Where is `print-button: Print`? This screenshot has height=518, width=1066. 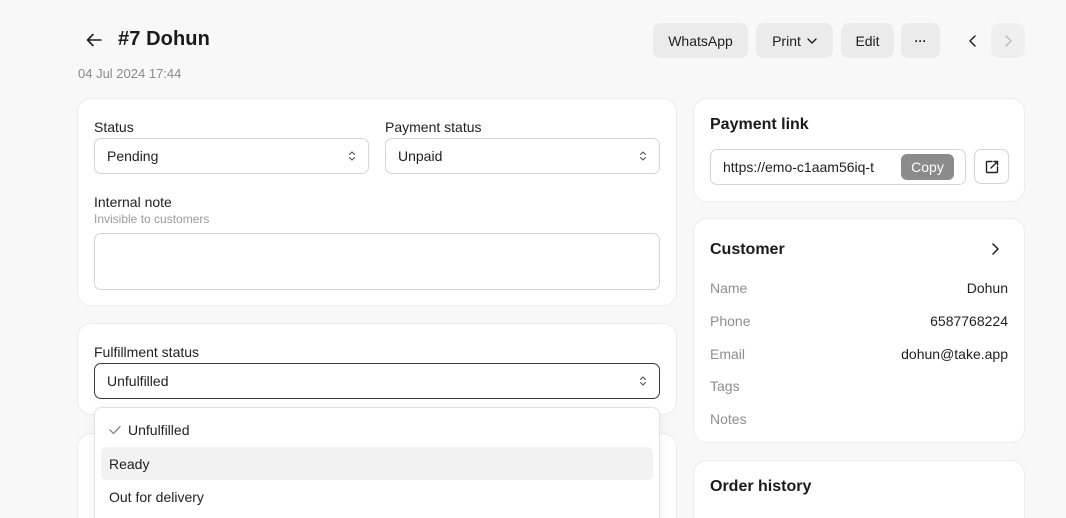 print-button: Print is located at coordinates (794, 40).